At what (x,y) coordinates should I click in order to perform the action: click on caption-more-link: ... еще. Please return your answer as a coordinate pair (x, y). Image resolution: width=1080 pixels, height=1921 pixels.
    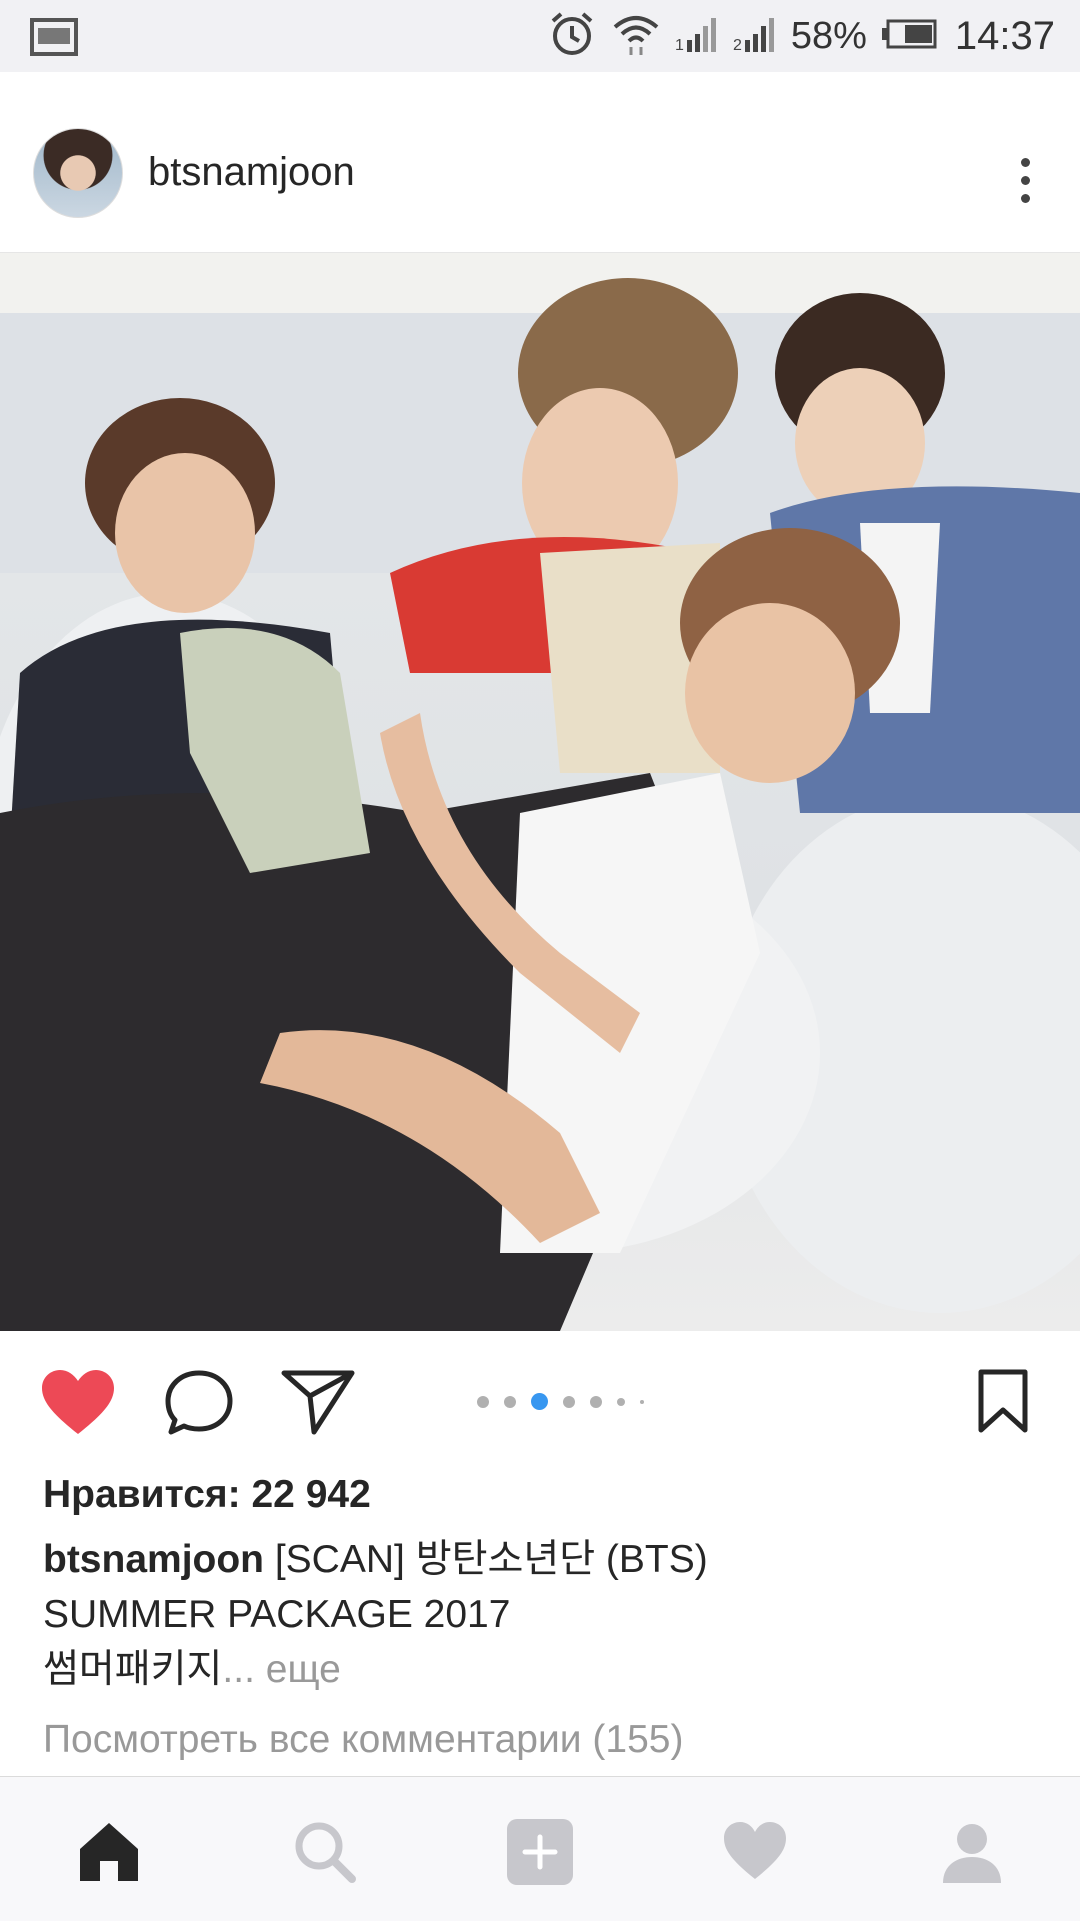
    Looking at the image, I should click on (281, 1669).